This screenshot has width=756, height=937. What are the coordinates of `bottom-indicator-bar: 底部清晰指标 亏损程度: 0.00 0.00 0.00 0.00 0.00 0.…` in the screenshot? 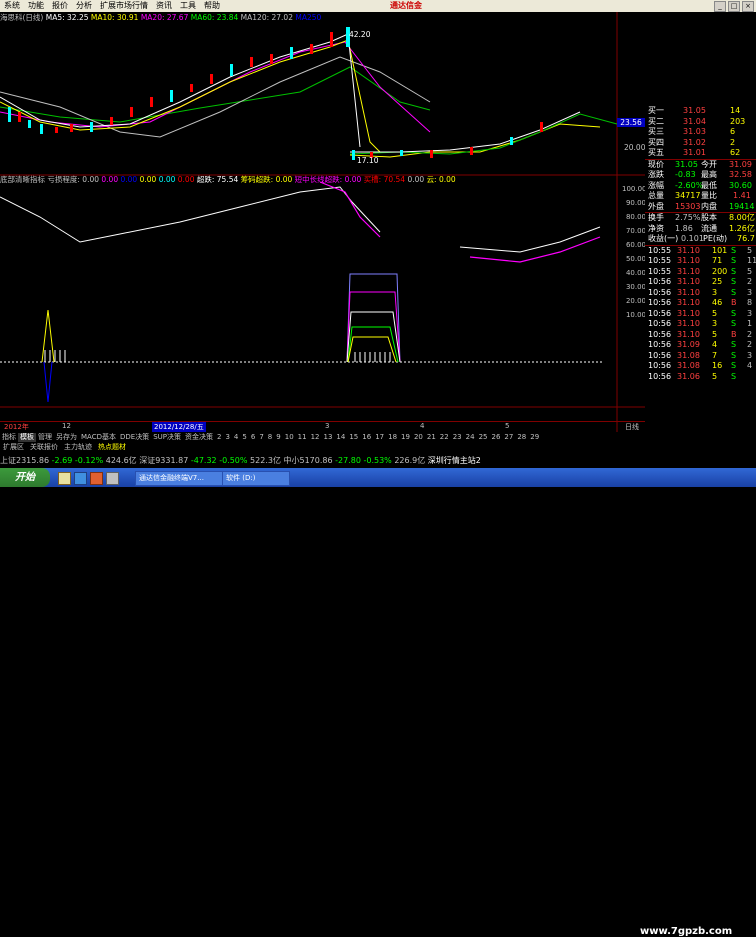 It's located at (307, 180).